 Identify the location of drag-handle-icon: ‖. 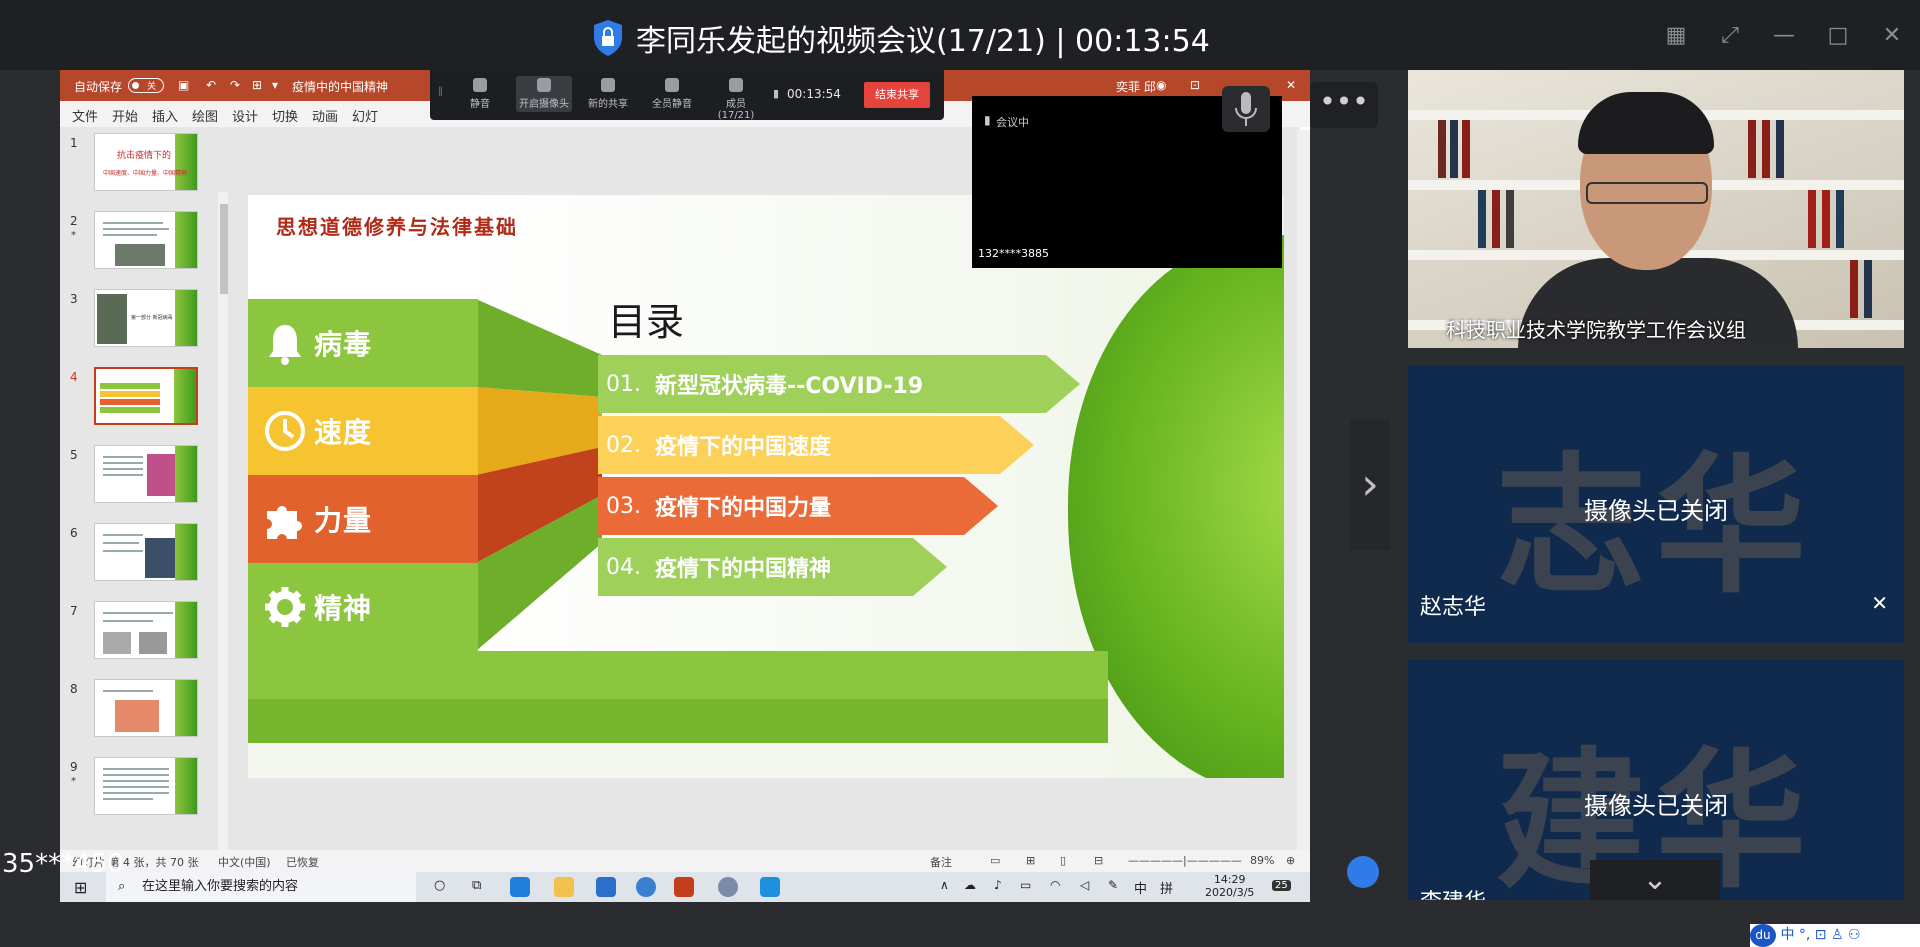
(440, 91).